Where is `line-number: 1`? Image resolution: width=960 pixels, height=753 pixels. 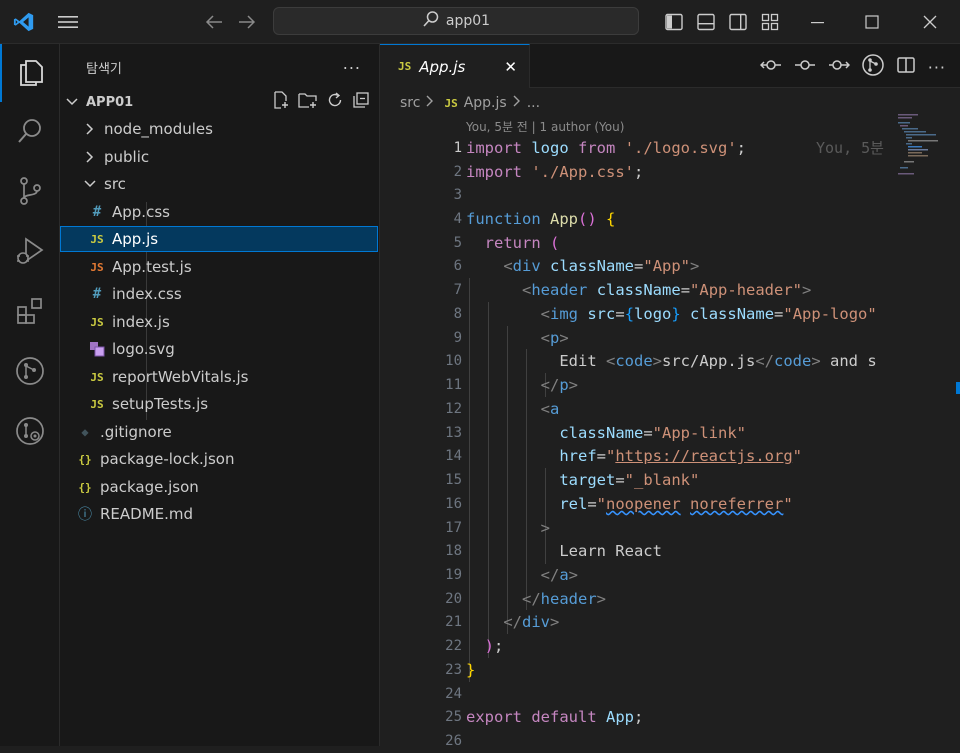
line-number: 1 is located at coordinates (457, 148).